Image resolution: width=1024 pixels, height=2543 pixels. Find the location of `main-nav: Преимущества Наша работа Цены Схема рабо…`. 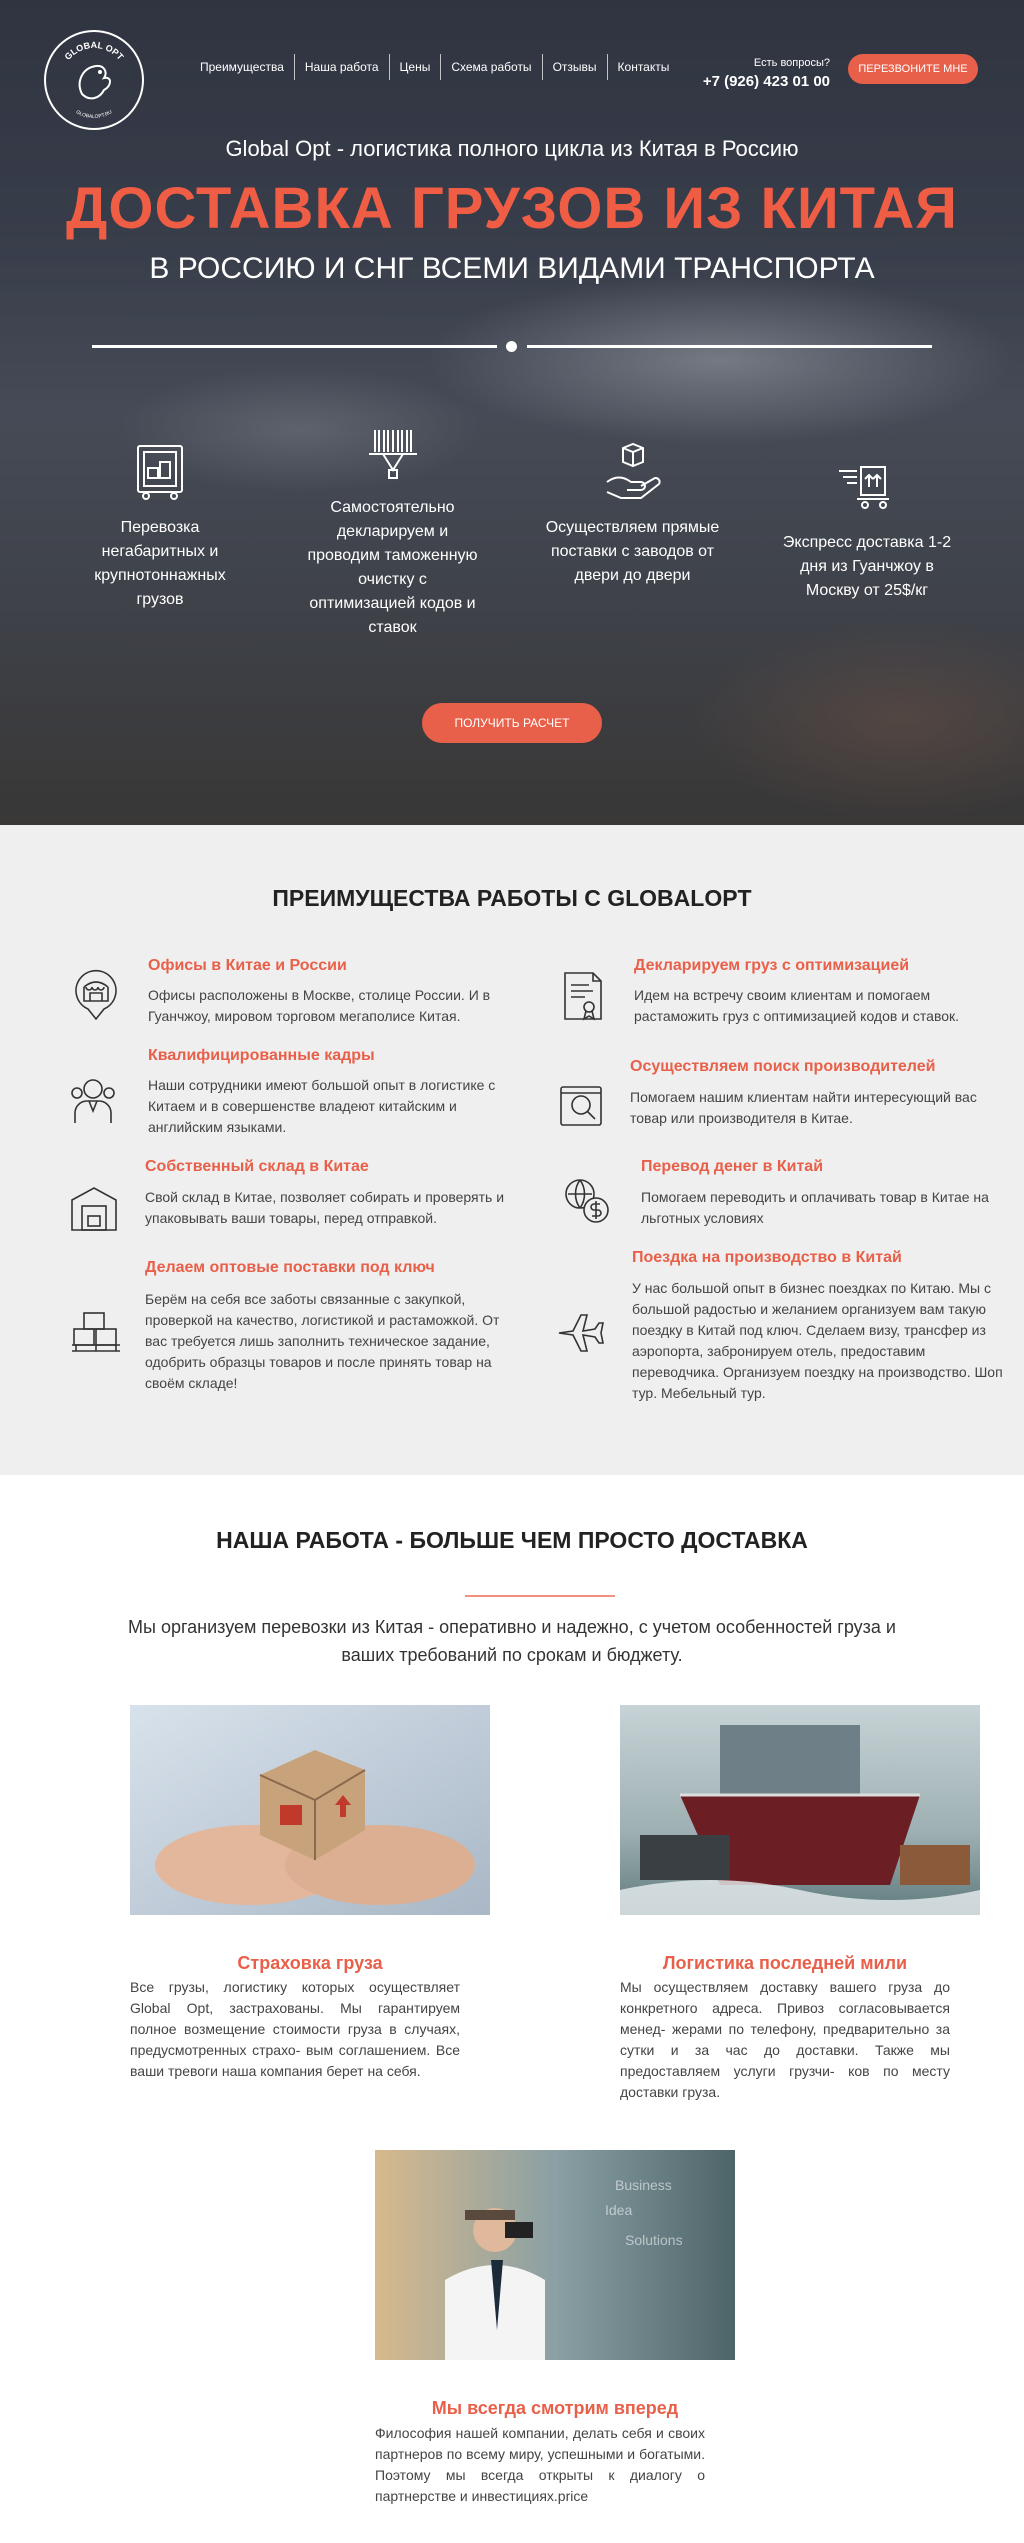

main-nav: Преимущества Наша работа Цены Схема рабо… is located at coordinates (434, 67).